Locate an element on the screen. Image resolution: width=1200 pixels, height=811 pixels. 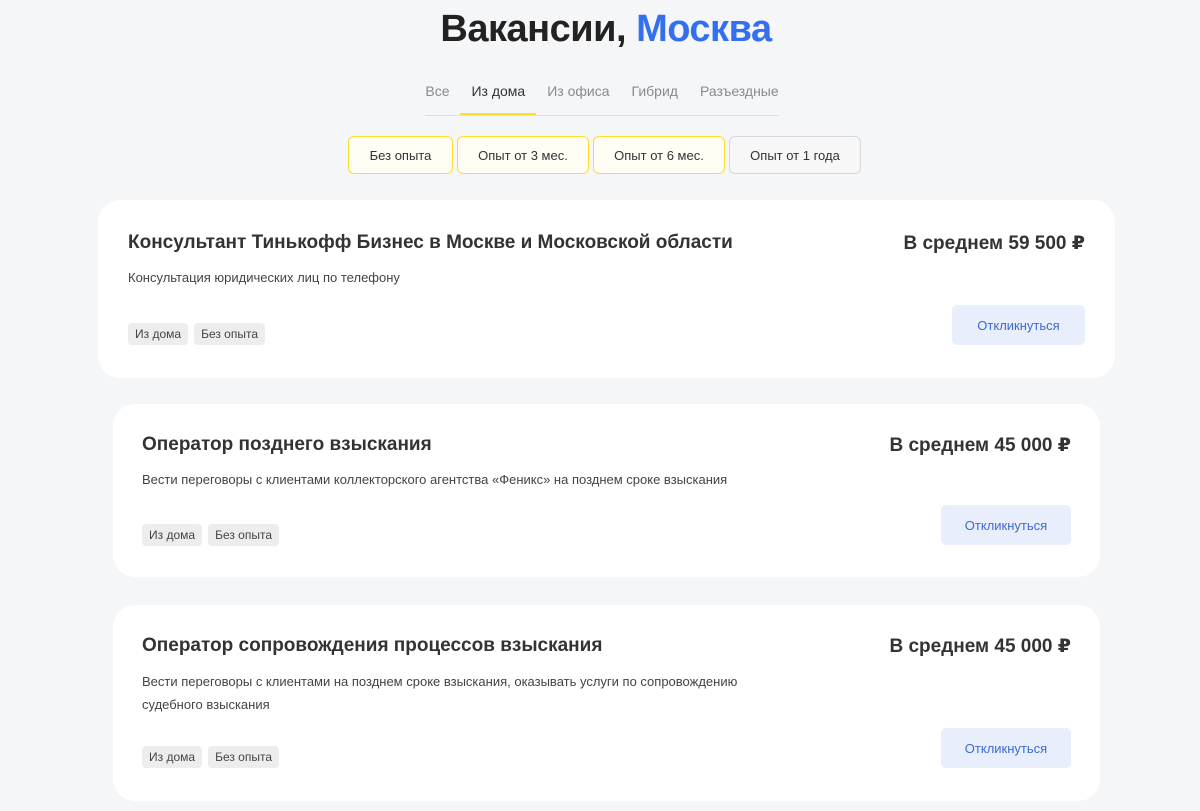
tab-all: Все is located at coordinates (437, 93).